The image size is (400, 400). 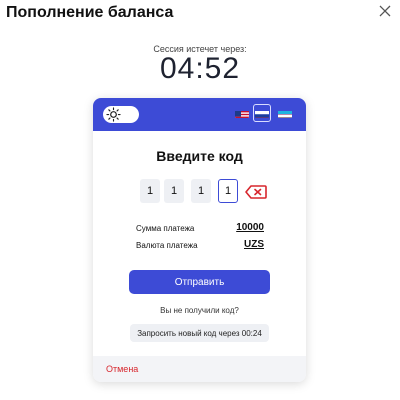 I want to click on backspace-icon, so click(x=256, y=192).